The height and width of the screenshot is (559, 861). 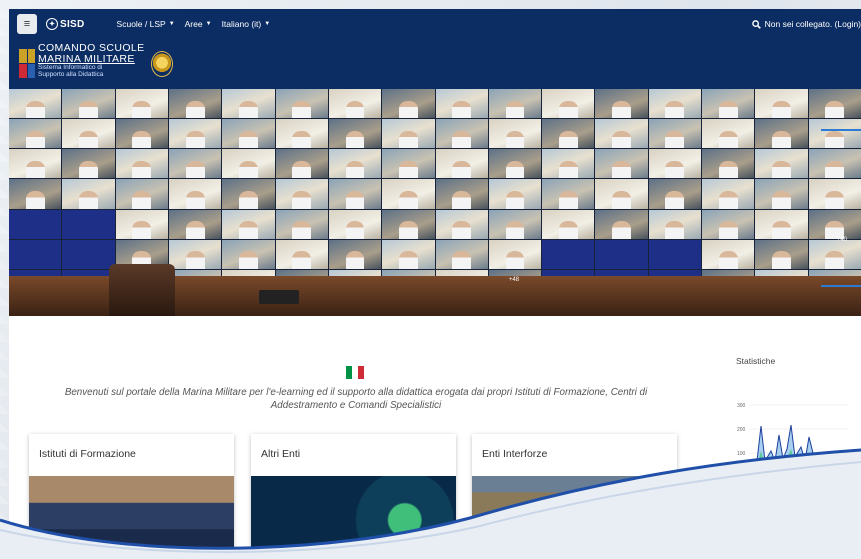 What do you see at coordinates (146, 24) in the screenshot?
I see `menu-item-scuole: Scuole / LSP ▼` at bounding box center [146, 24].